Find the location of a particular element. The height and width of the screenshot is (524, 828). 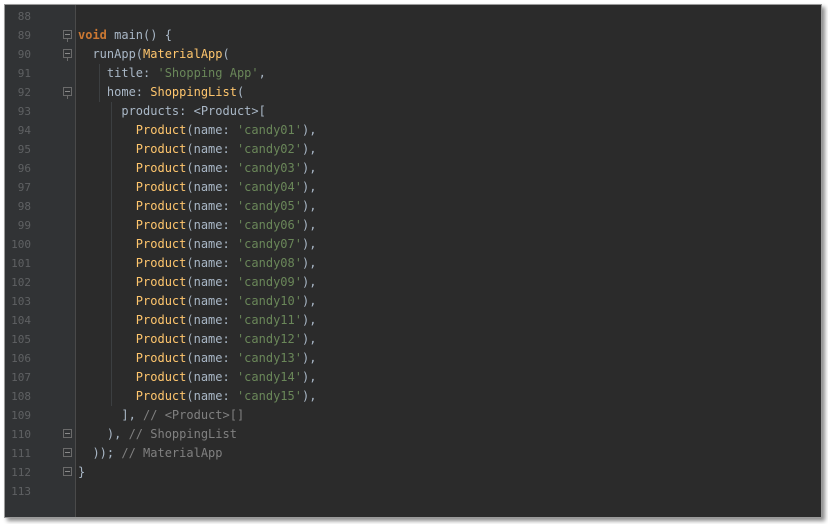

line-number: 105 is located at coordinates (21, 339).